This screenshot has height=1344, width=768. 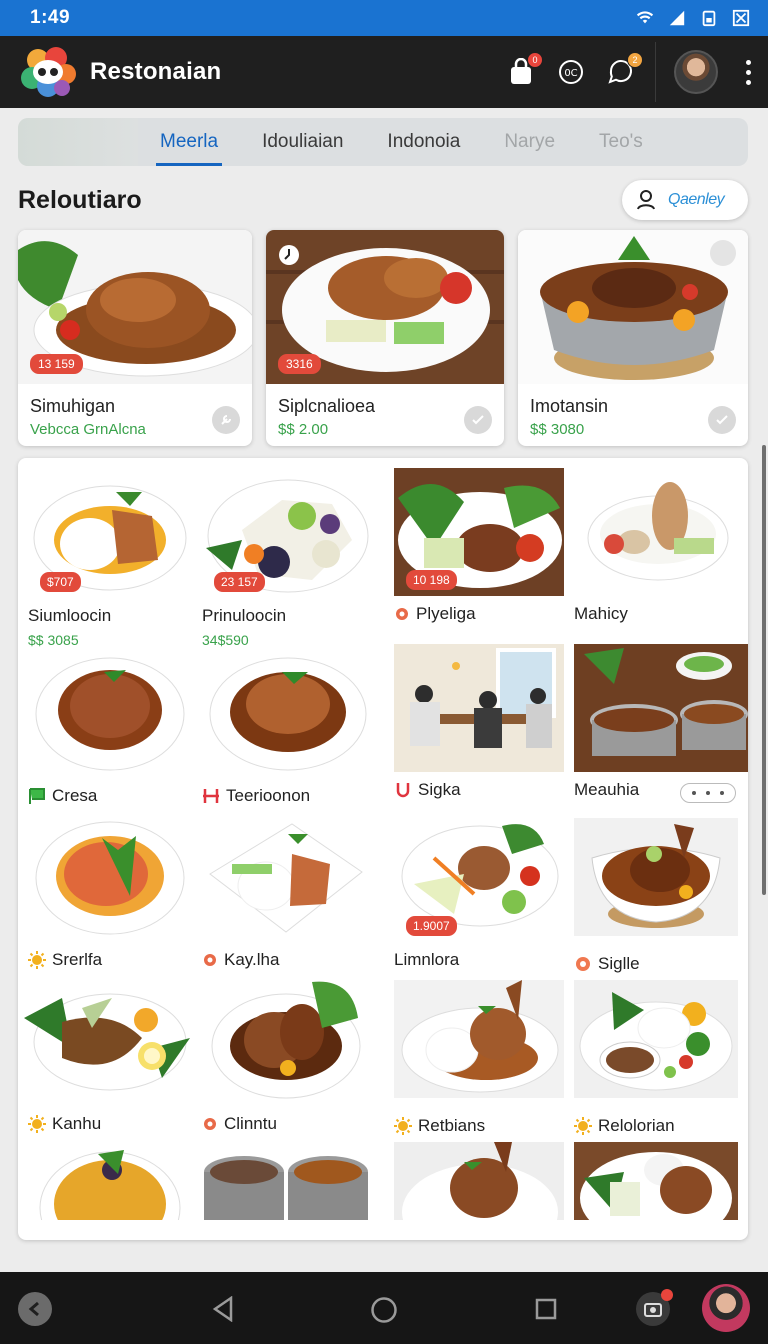 What do you see at coordinates (226, 420) in the screenshot?
I see `wrench-icon` at bounding box center [226, 420].